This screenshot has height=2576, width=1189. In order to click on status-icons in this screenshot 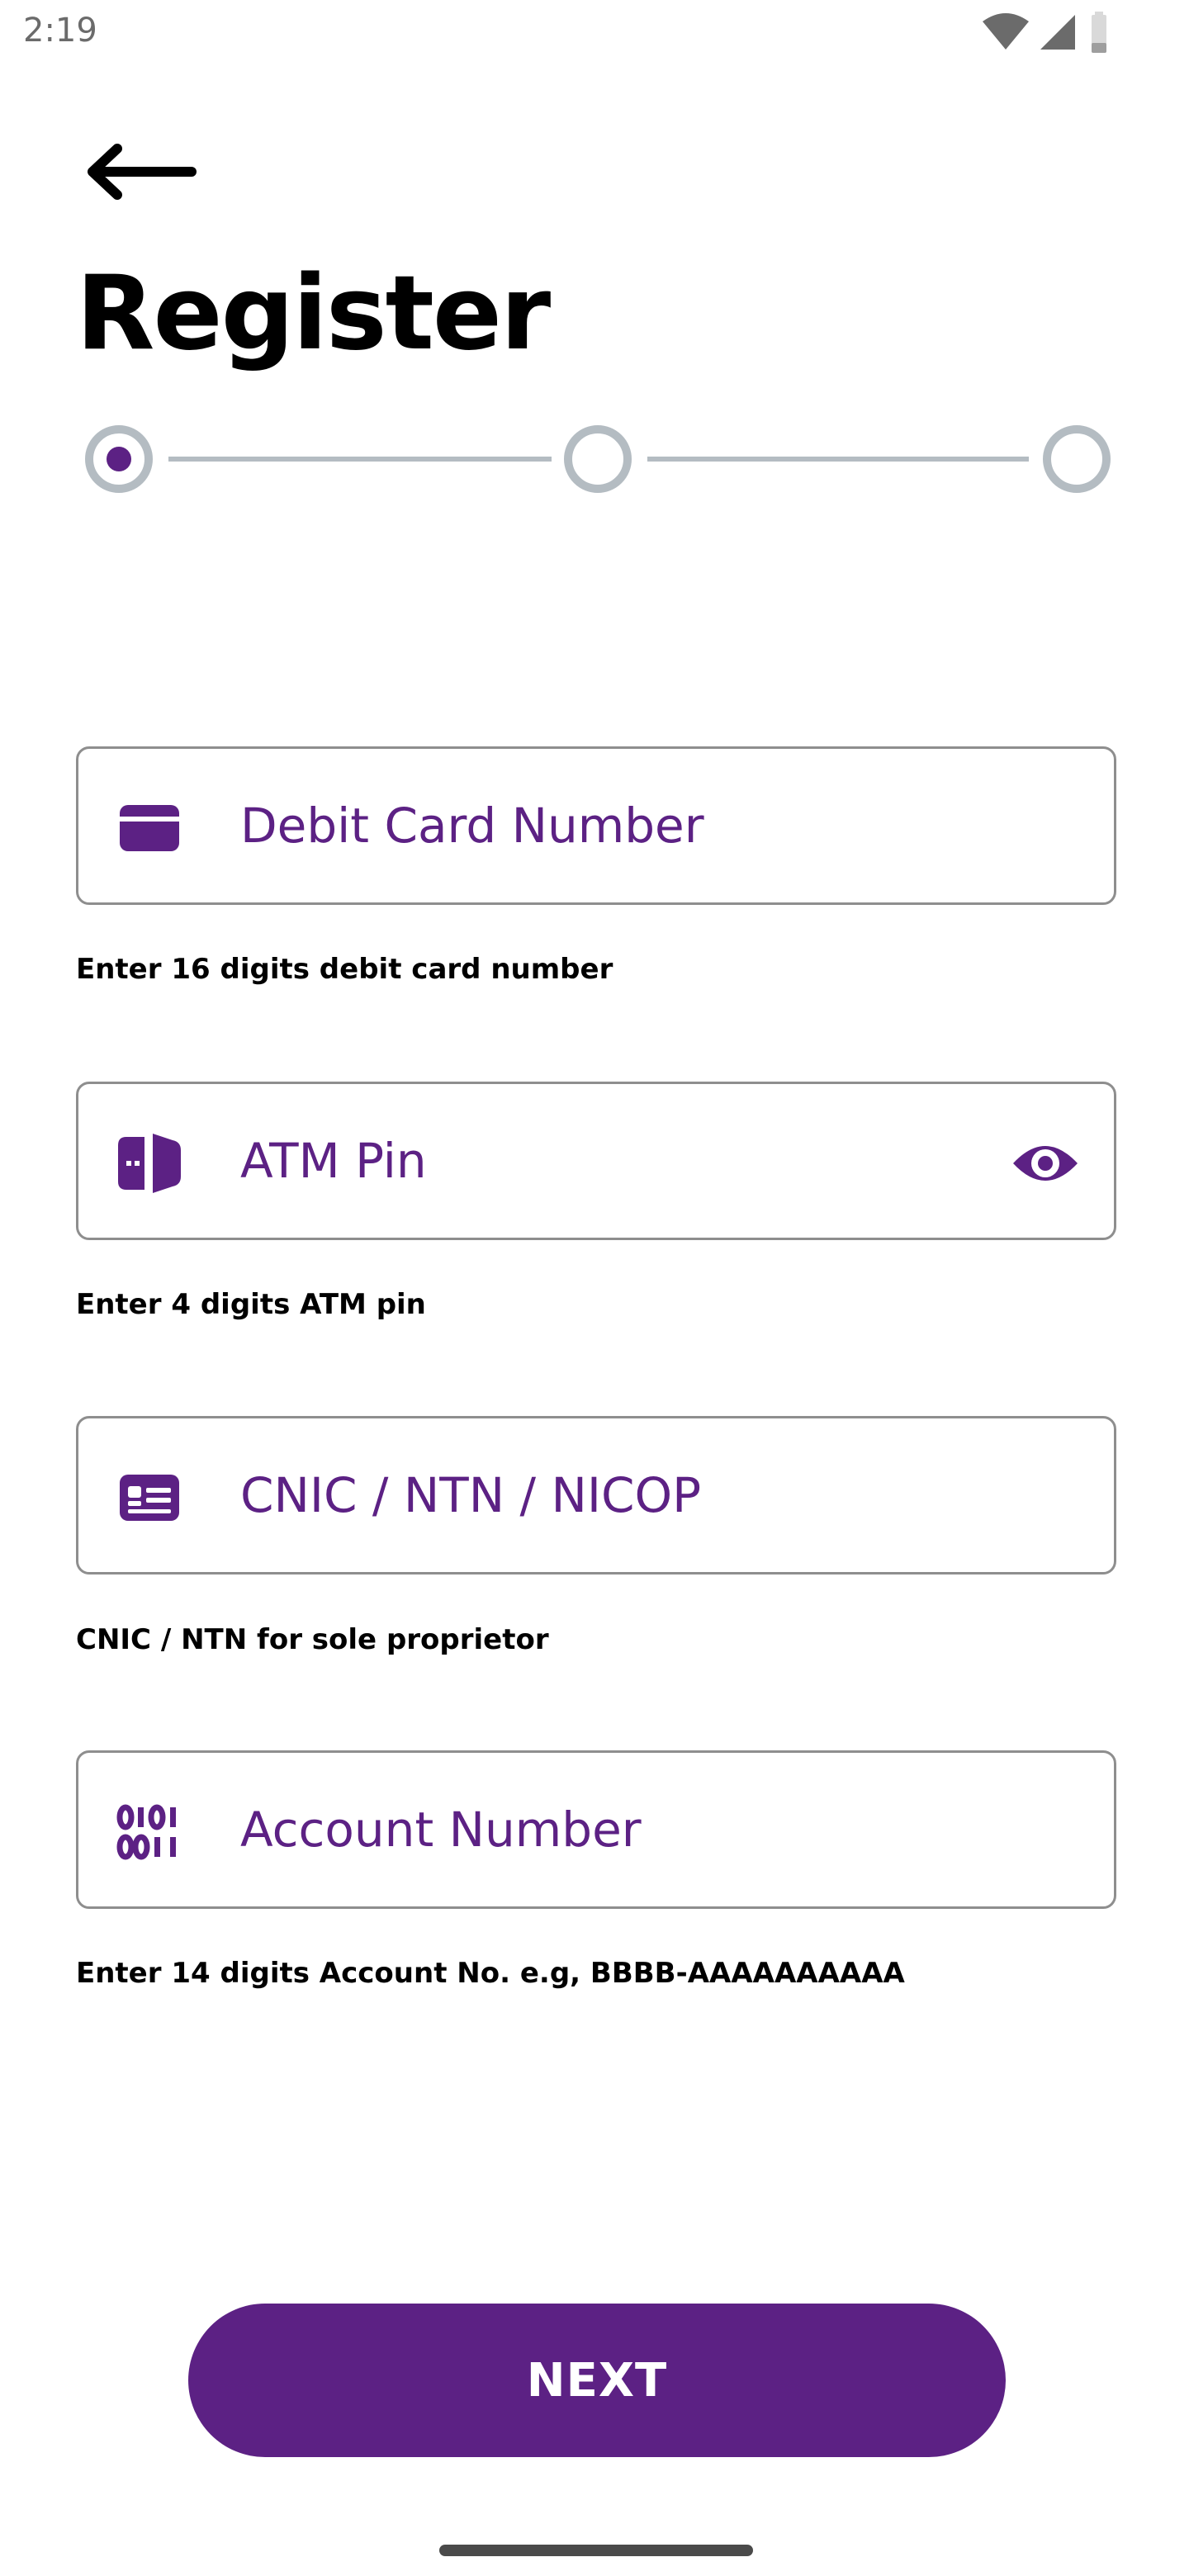, I will do `click(1048, 35)`.